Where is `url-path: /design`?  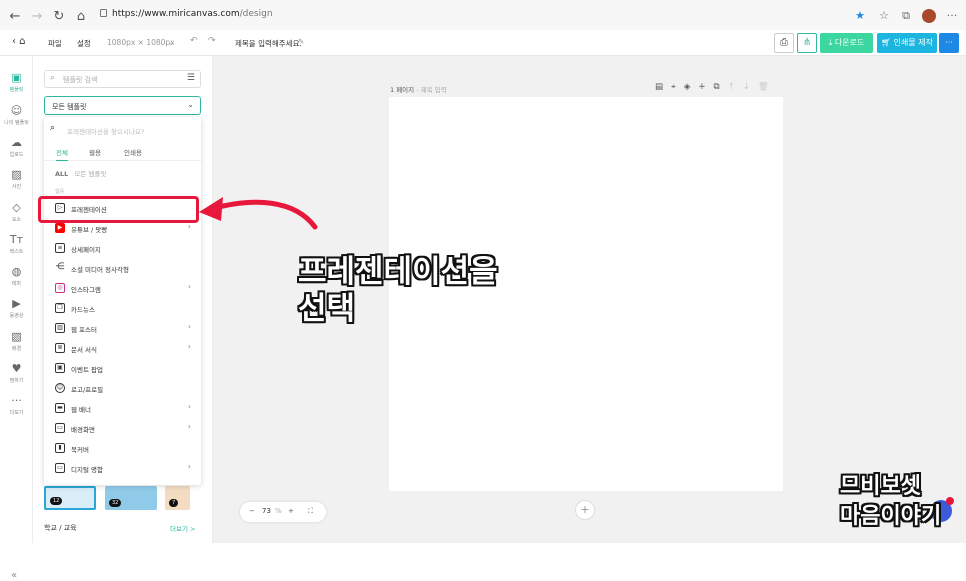 url-path: /design is located at coordinates (256, 14).